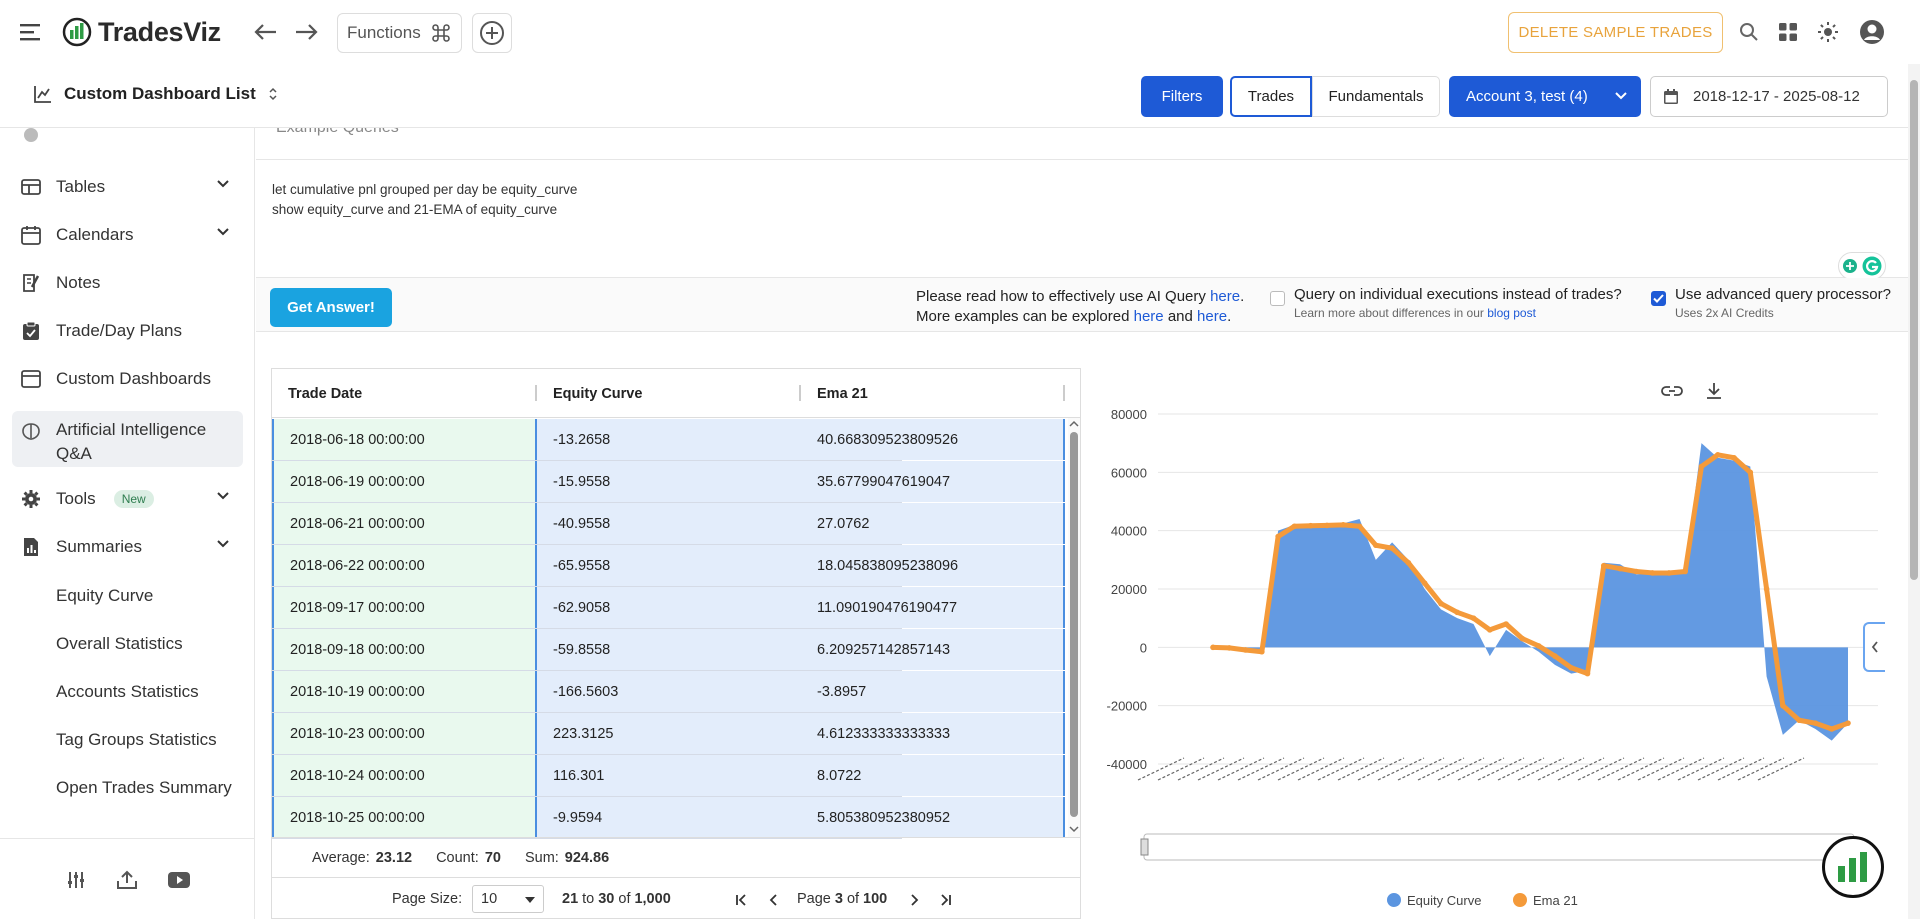  I want to click on sidebar-item-summaries: Summaries, so click(127, 547).